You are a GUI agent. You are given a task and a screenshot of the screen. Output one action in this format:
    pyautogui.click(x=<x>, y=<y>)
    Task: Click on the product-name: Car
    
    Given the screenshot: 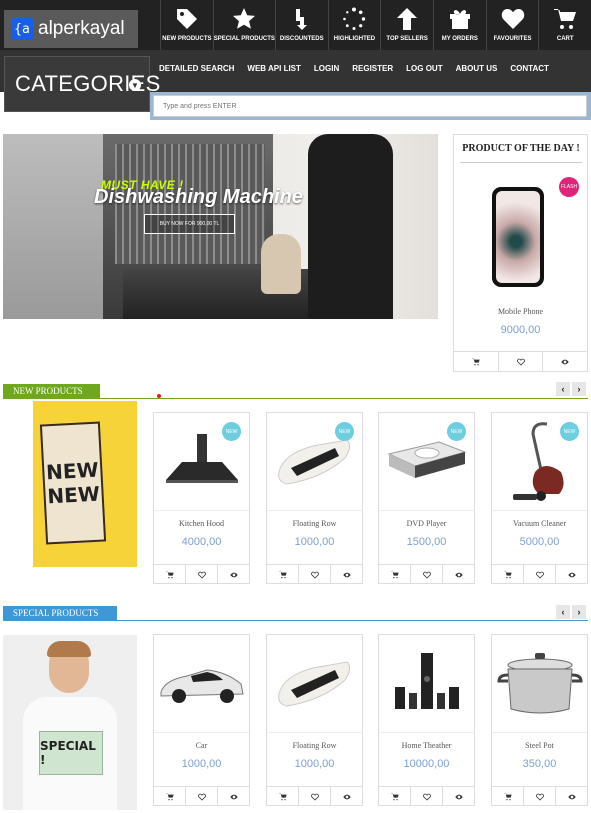 What is the action you would take?
    pyautogui.click(x=201, y=745)
    